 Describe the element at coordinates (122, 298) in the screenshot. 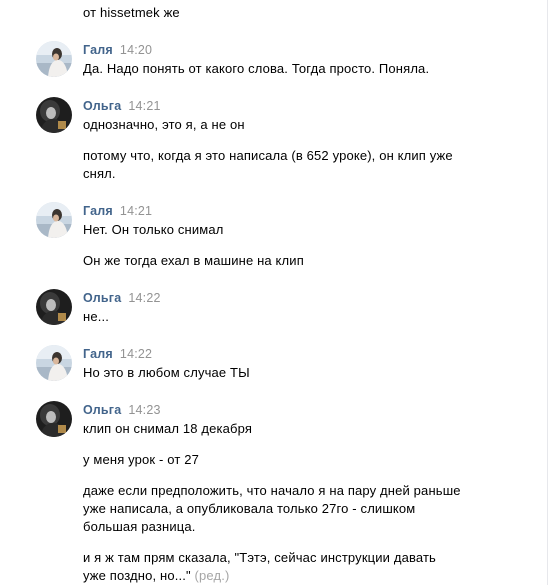

I see `message-header: Ольга 14:22` at that location.